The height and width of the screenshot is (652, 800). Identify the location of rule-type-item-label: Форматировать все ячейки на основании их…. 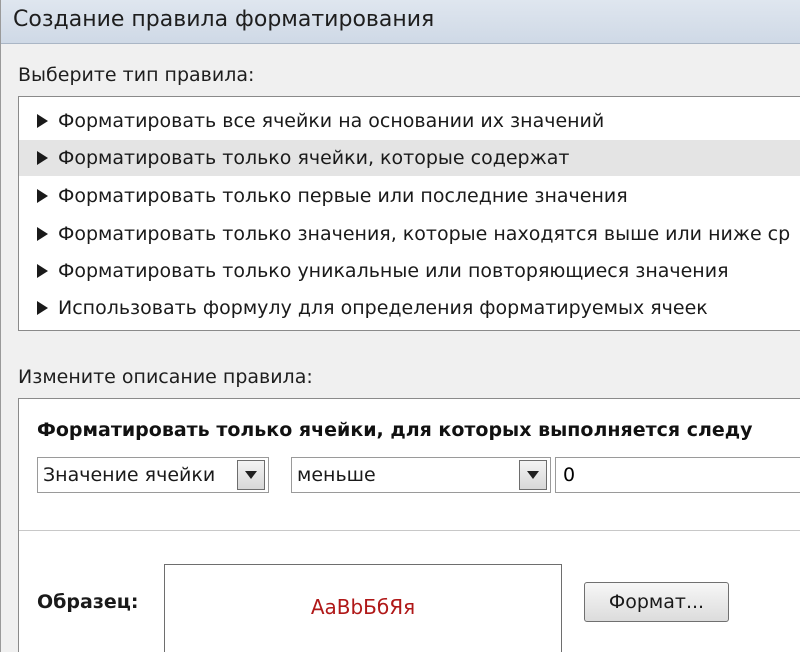
(331, 121).